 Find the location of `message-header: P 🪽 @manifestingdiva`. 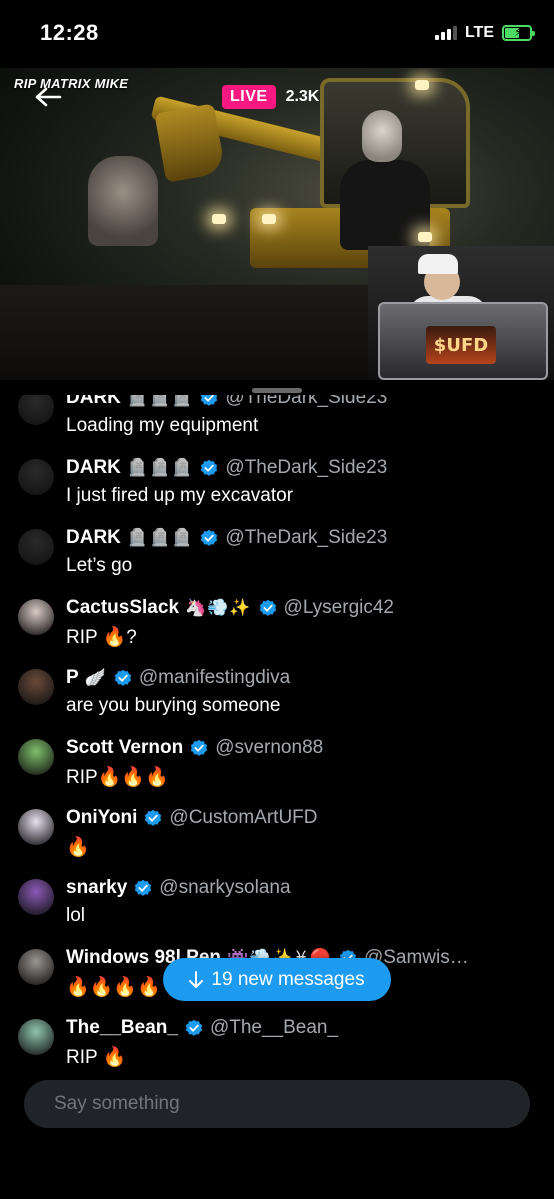

message-header: P 🪽 @manifestingdiva is located at coordinates (178, 678).